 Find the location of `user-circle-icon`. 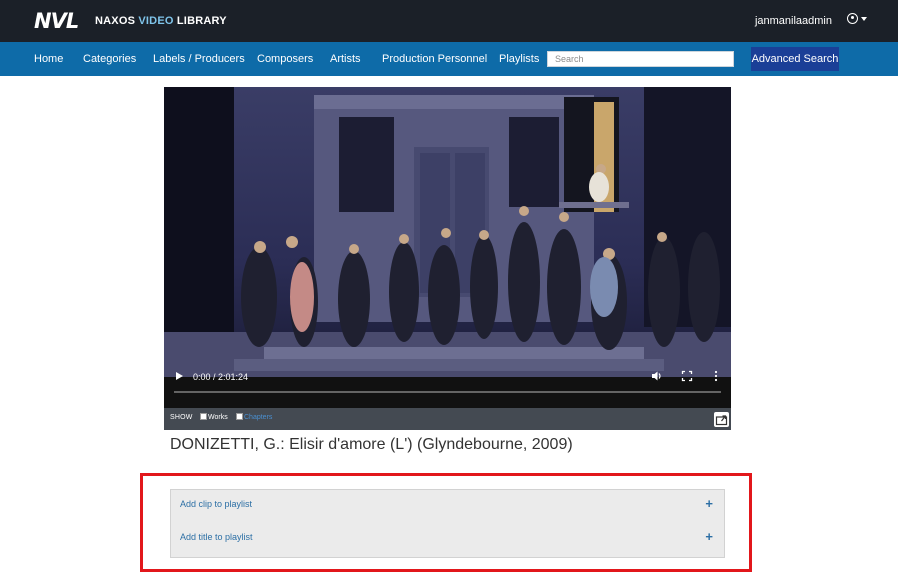

user-circle-icon is located at coordinates (852, 18).